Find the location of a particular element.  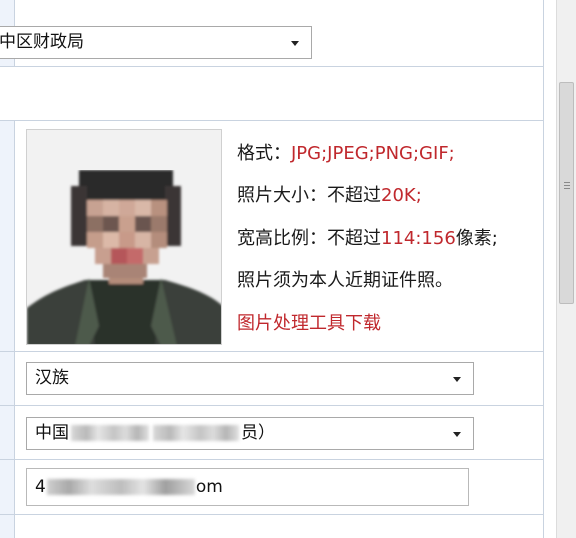

id-photo is located at coordinates (124, 237).